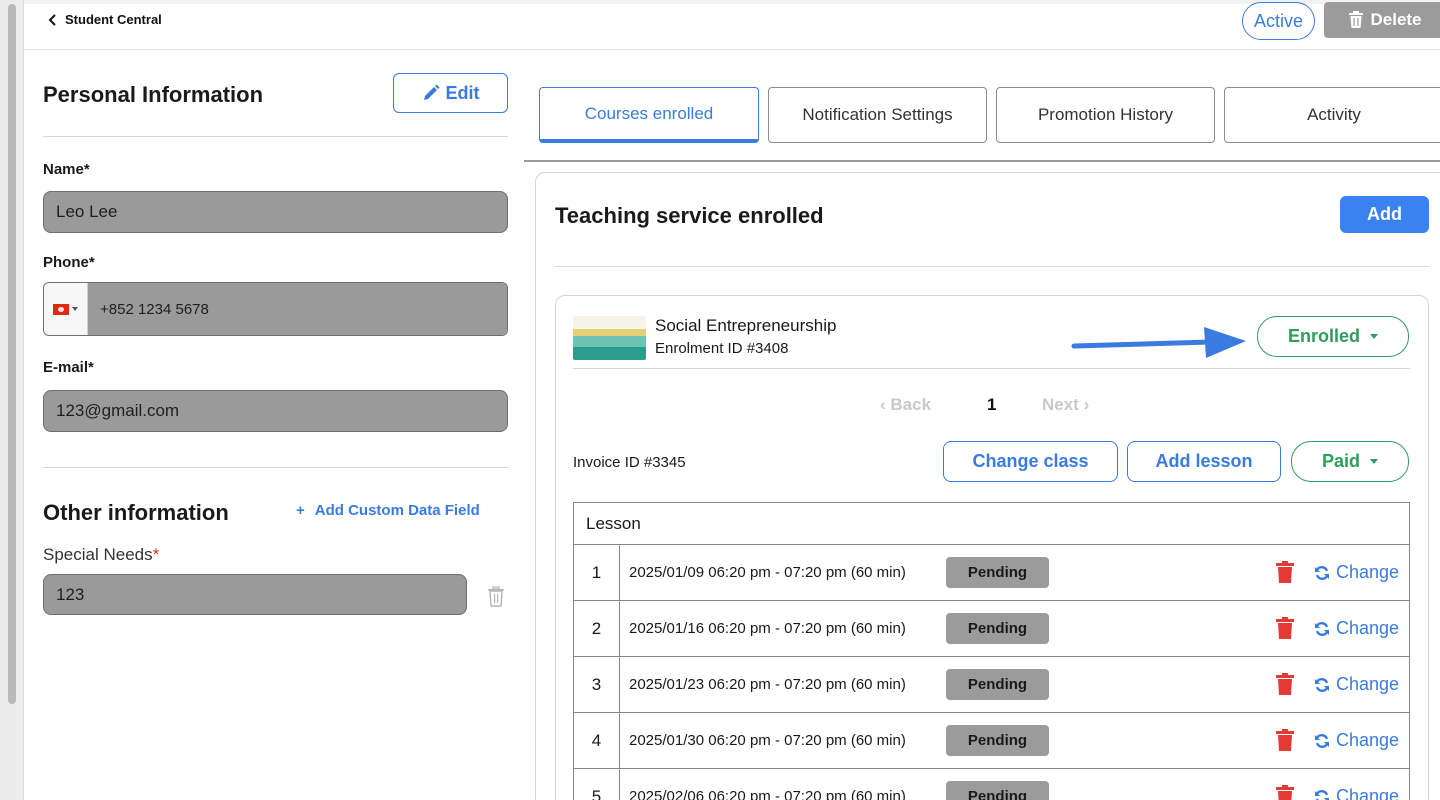 This screenshot has width=1440, height=800. Describe the element at coordinates (991, 368) in the screenshot. I see `course-divider` at that location.